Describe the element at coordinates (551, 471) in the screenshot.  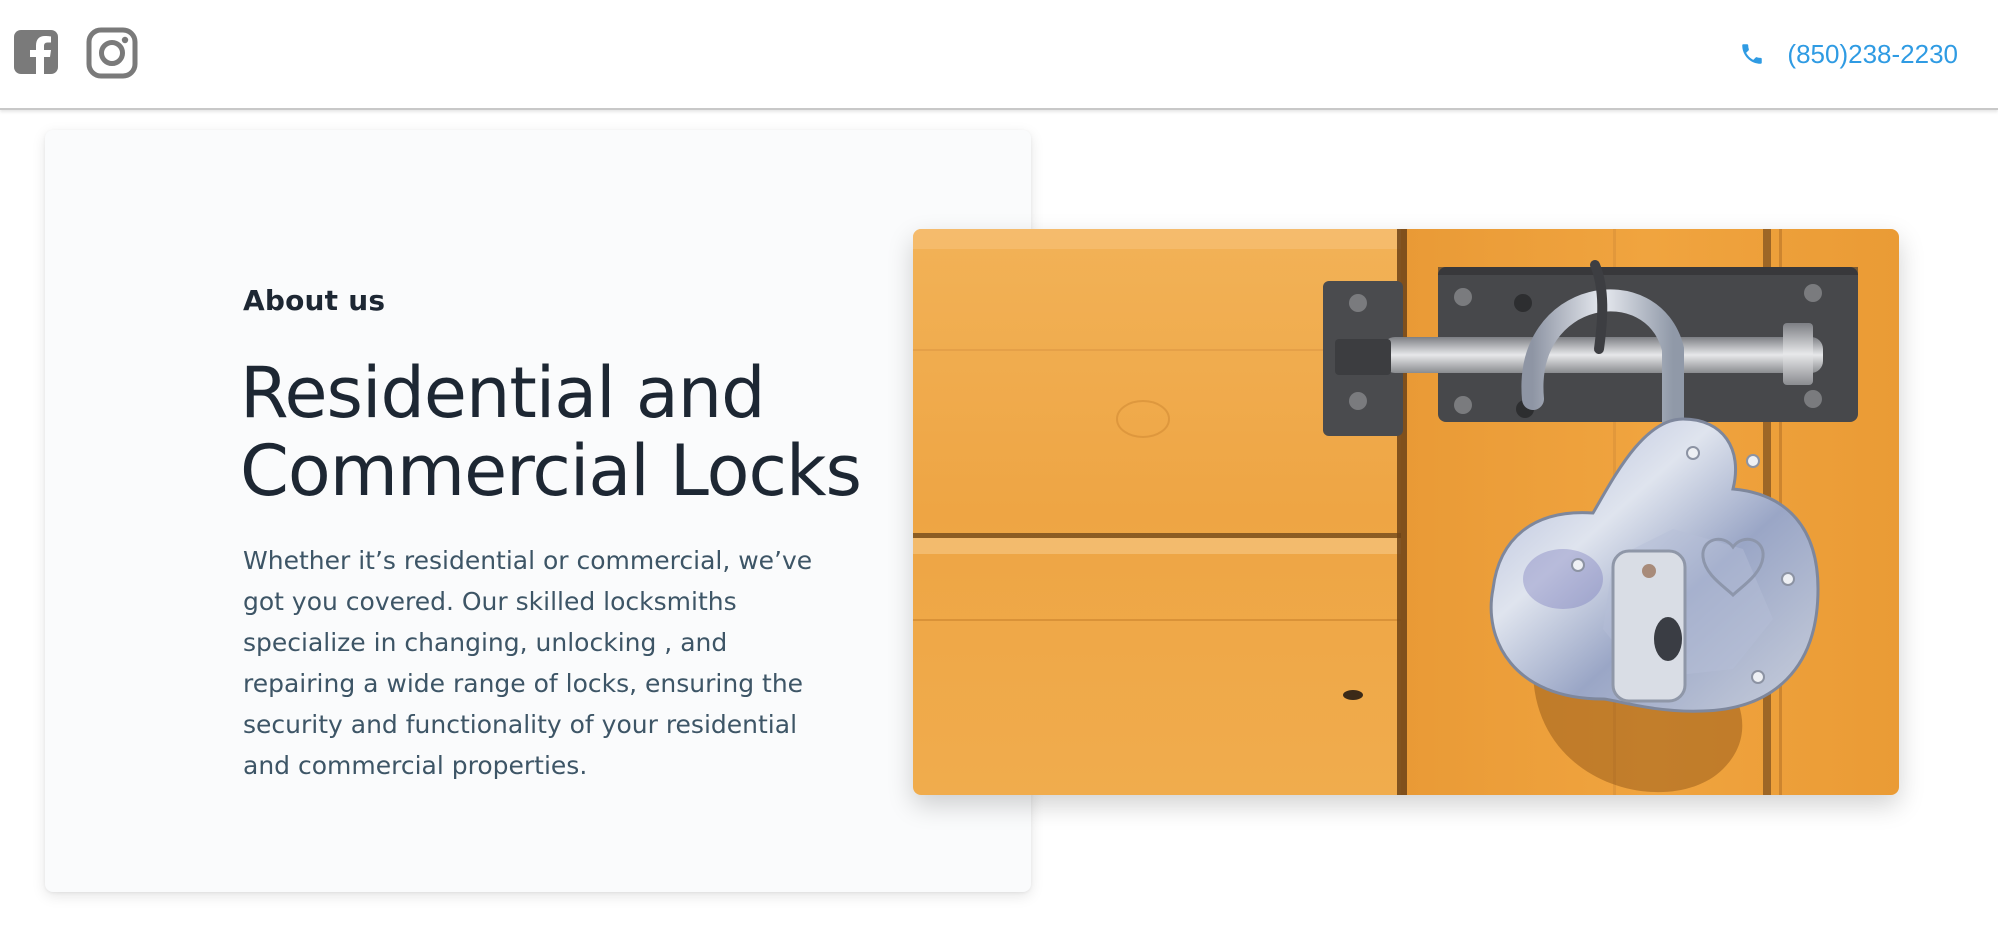
I see `title-line-2: Commercial Locks` at that location.